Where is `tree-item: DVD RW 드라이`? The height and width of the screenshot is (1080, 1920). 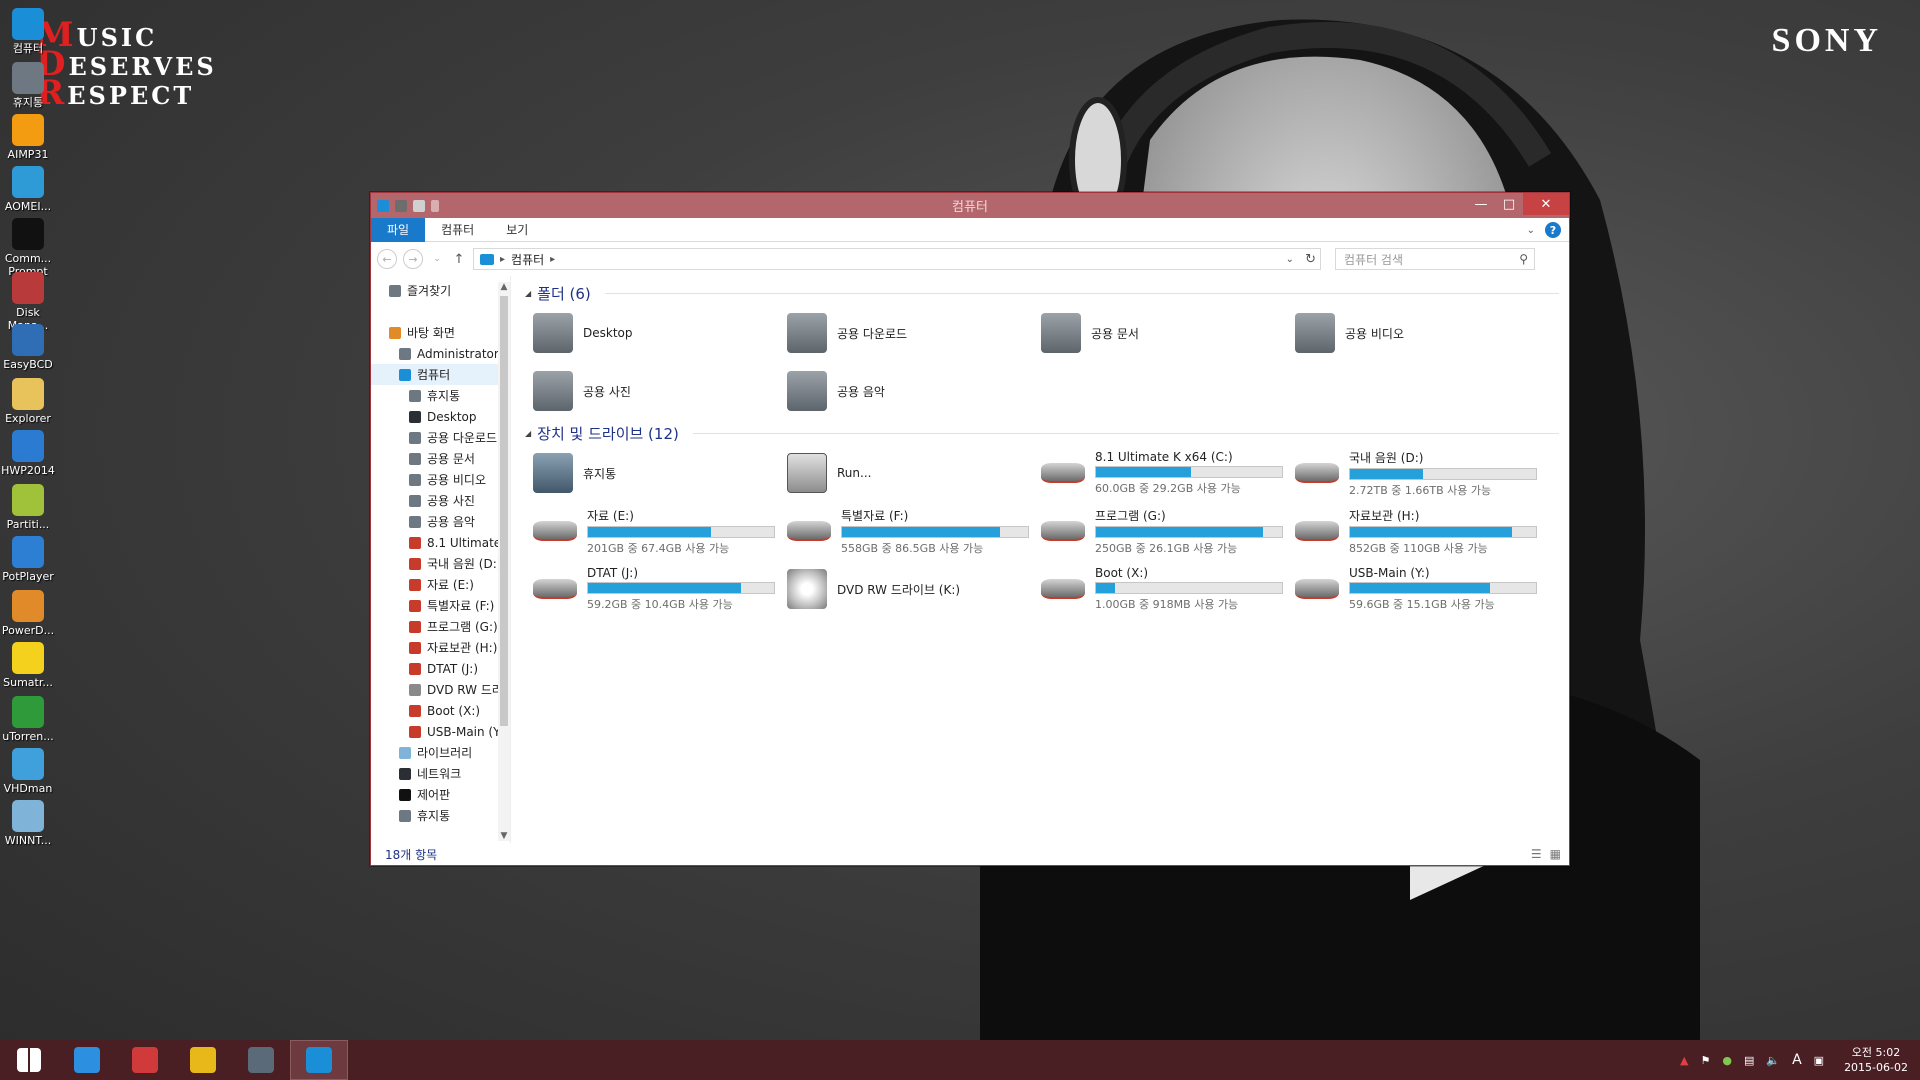
tree-item: DVD RW 드라이 is located at coordinates (440, 689).